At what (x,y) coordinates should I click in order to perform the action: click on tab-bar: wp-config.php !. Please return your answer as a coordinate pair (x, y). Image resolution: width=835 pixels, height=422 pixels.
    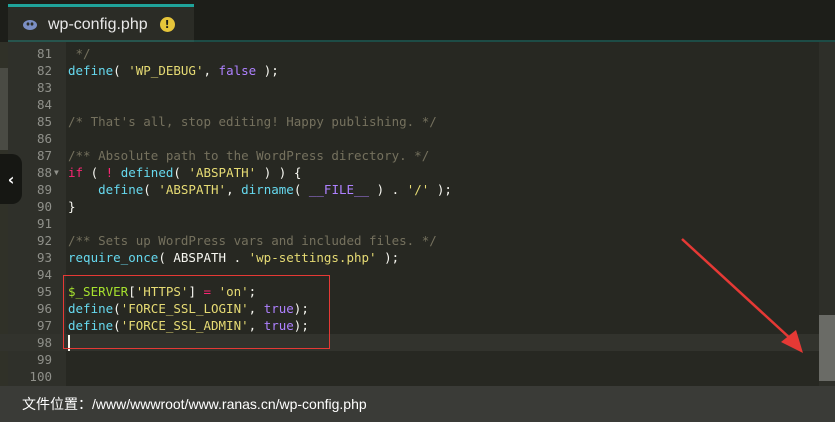
    Looking at the image, I should click on (417, 21).